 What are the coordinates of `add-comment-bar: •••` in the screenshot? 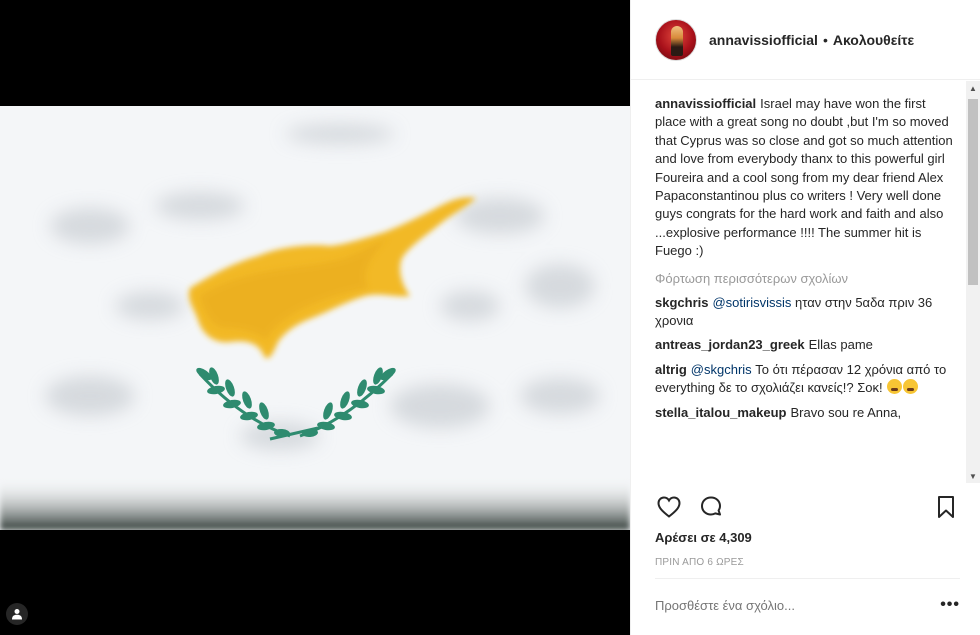 It's located at (807, 605).